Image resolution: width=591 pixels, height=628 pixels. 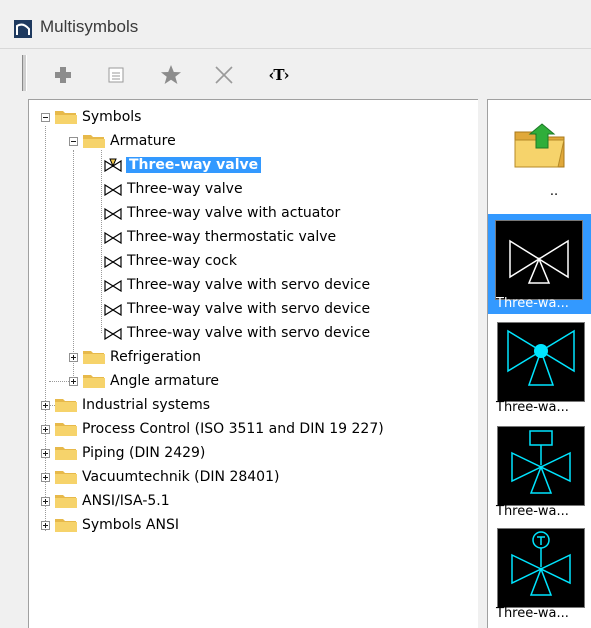 I want to click on add-button, so click(x=63, y=75).